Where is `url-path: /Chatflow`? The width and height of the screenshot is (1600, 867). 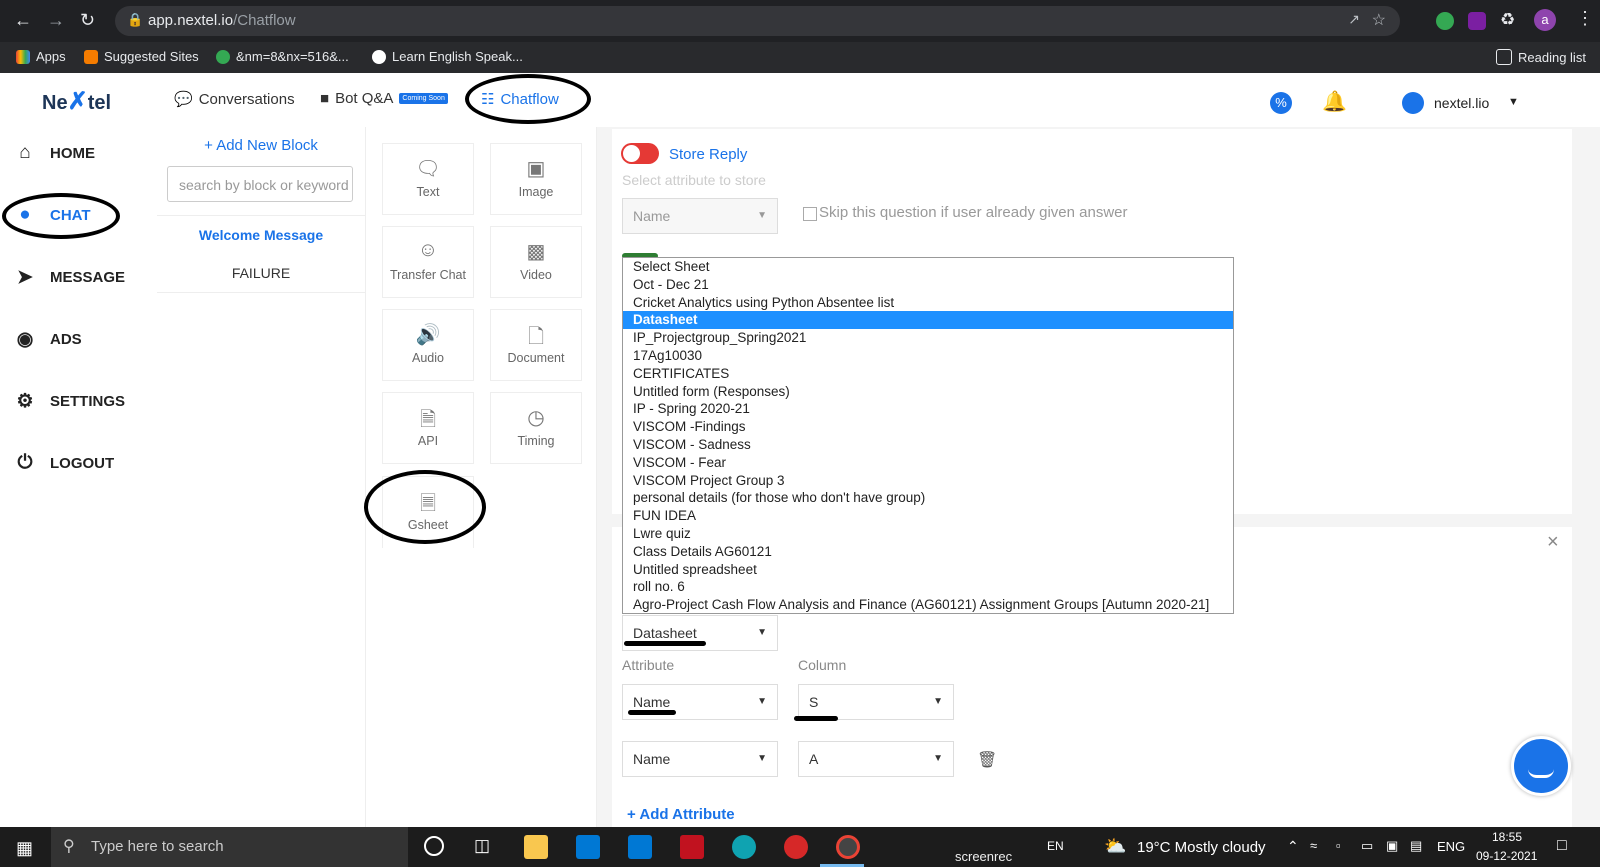
url-path: /Chatflow is located at coordinates (264, 20).